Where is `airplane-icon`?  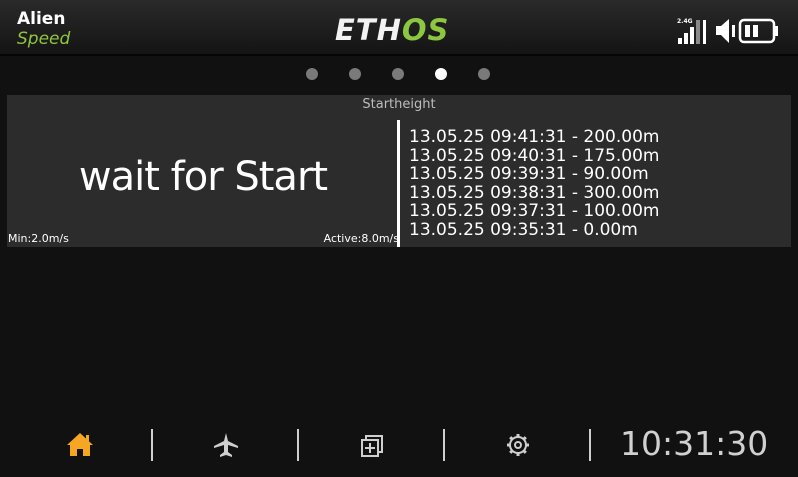 airplane-icon is located at coordinates (226, 445).